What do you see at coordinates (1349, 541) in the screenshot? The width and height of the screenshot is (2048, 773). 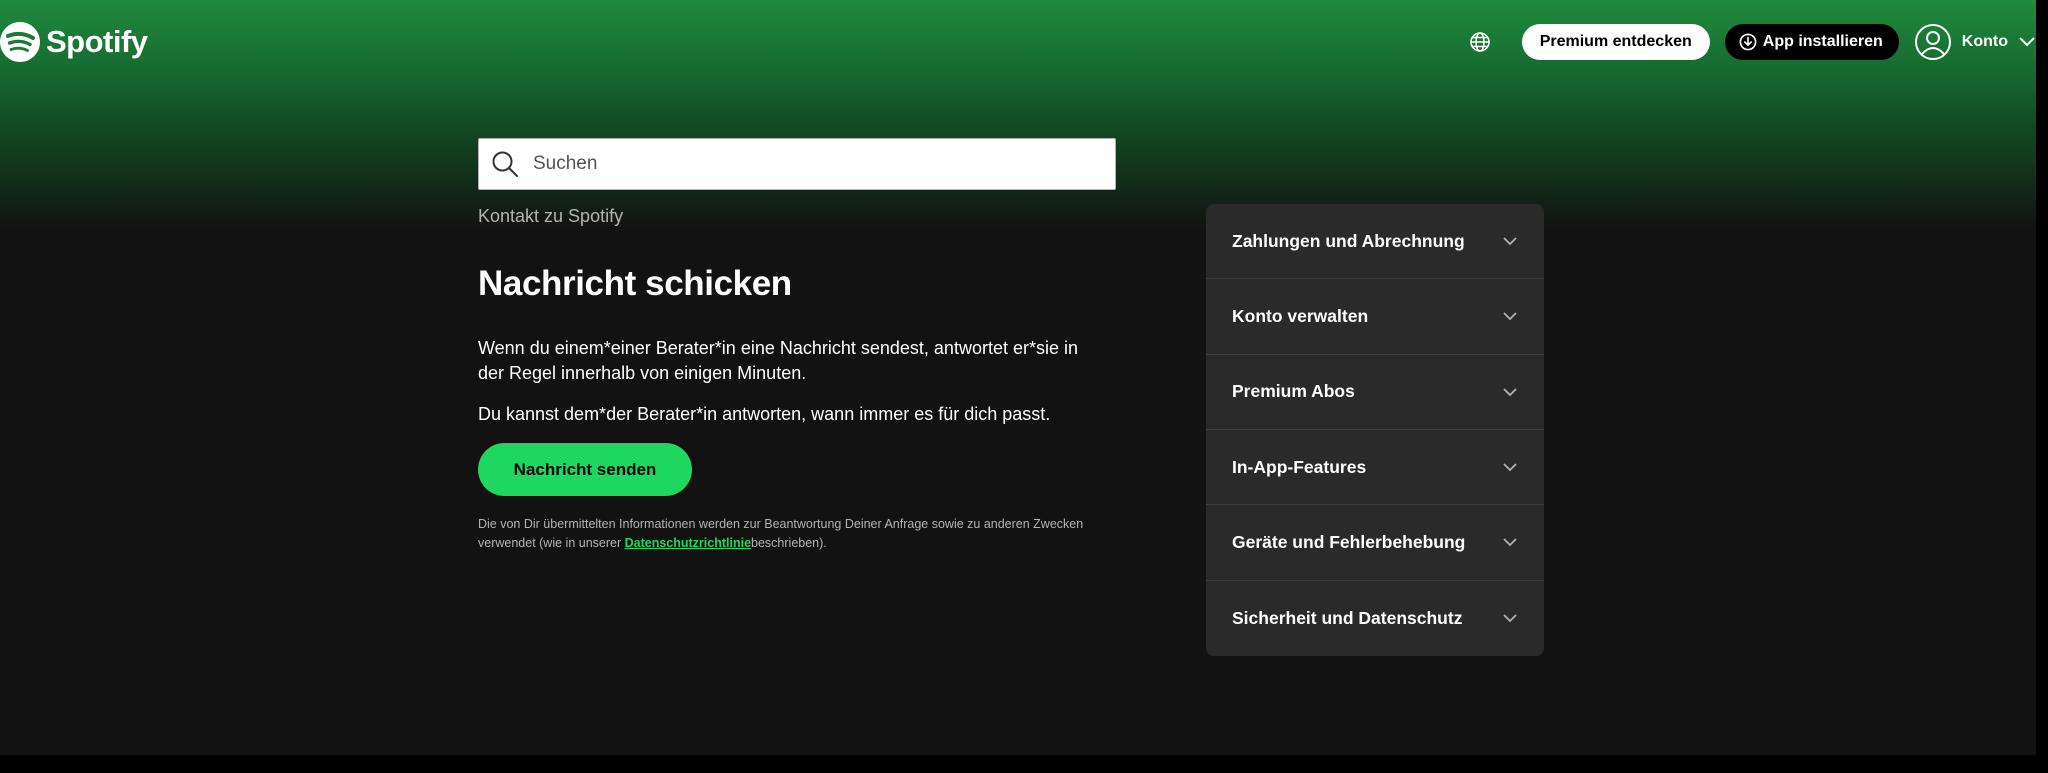 I see `topic-label: Geräte und Fehlerbehebung` at bounding box center [1349, 541].